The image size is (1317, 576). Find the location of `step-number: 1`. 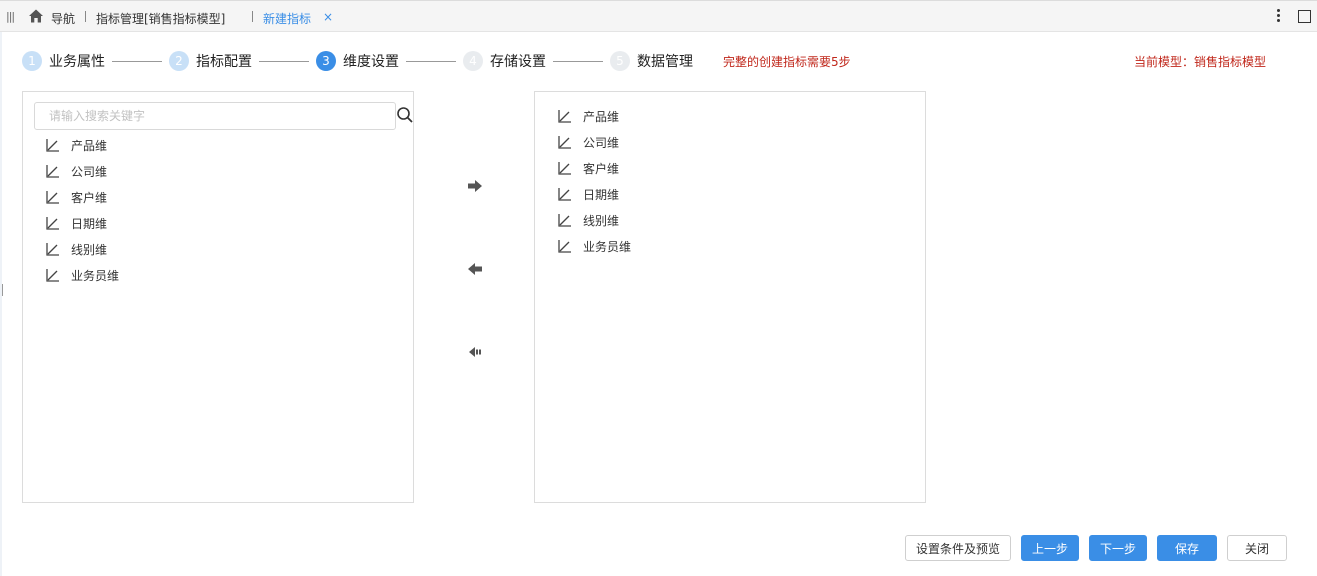

step-number: 1 is located at coordinates (32, 61).